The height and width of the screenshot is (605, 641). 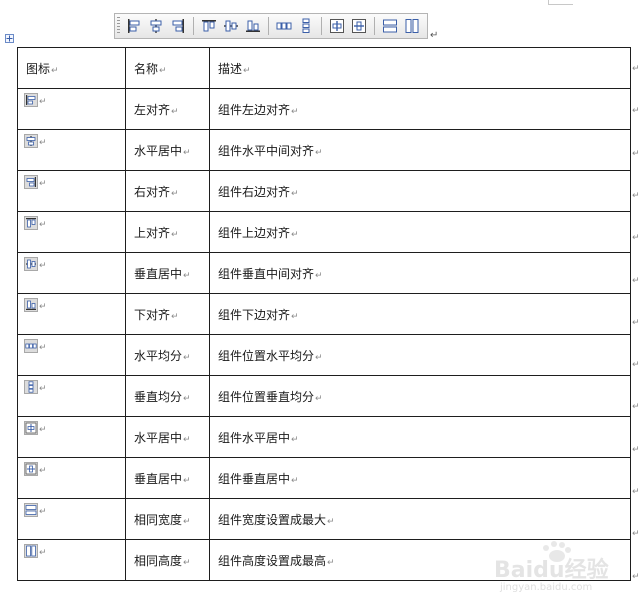 What do you see at coordinates (31, 264) in the screenshot?
I see `align-middle-vertical-icon` at bounding box center [31, 264].